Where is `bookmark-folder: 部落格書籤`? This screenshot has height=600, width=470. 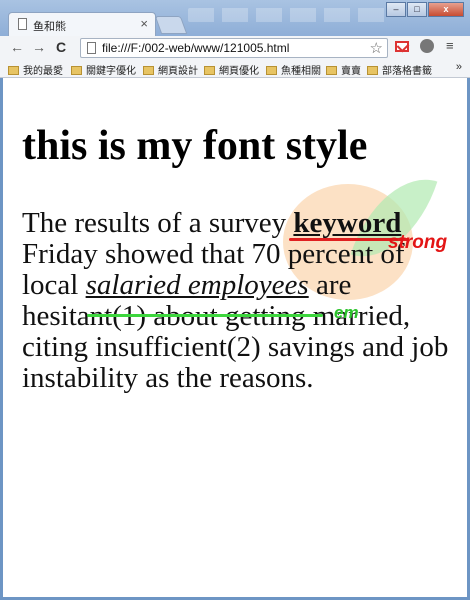
bookmark-folder: 部落格書籤 is located at coordinates (399, 69).